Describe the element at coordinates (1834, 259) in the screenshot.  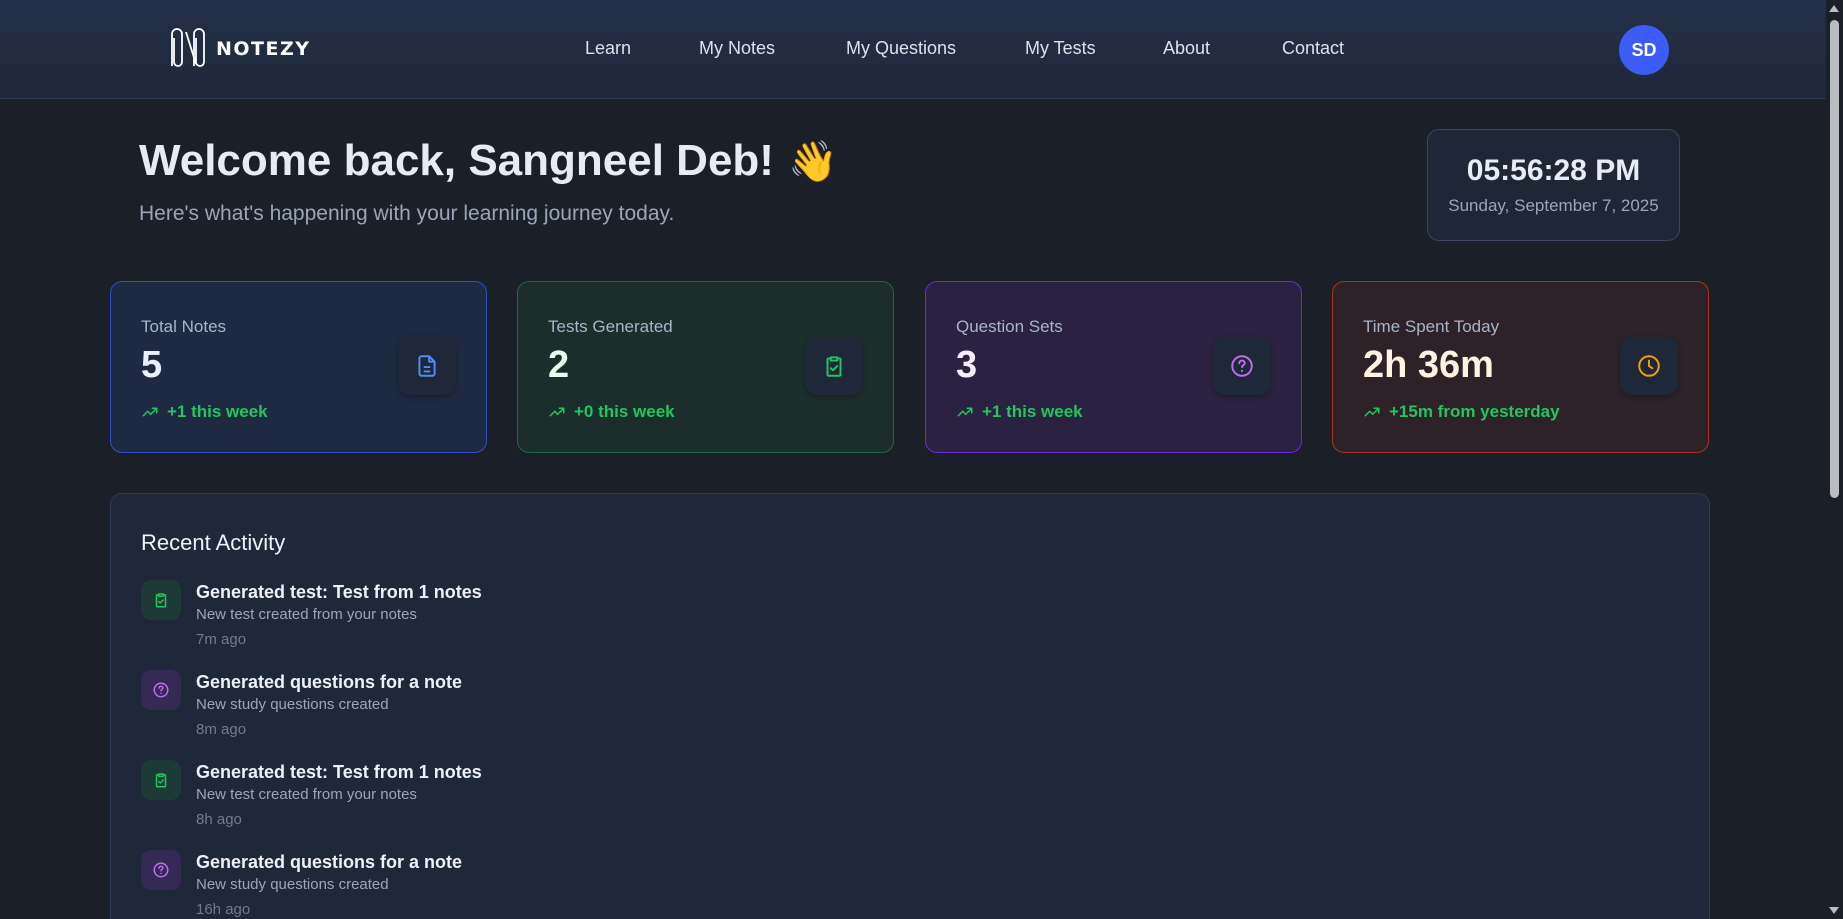
I see `scroll-thumb` at that location.